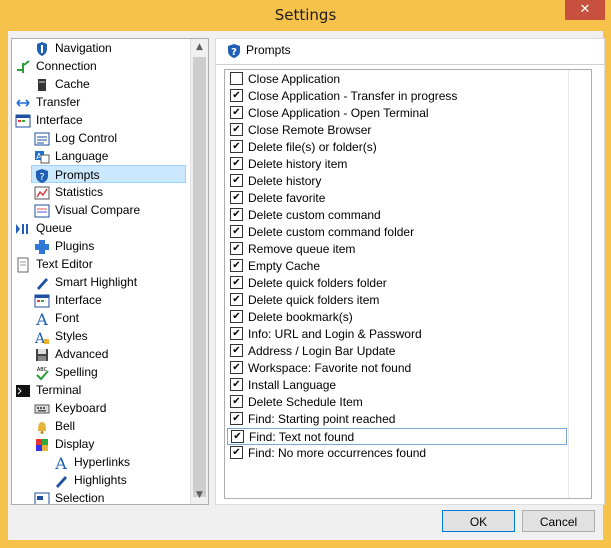  Describe the element at coordinates (42, 85) in the screenshot. I see `cache-icon` at that location.